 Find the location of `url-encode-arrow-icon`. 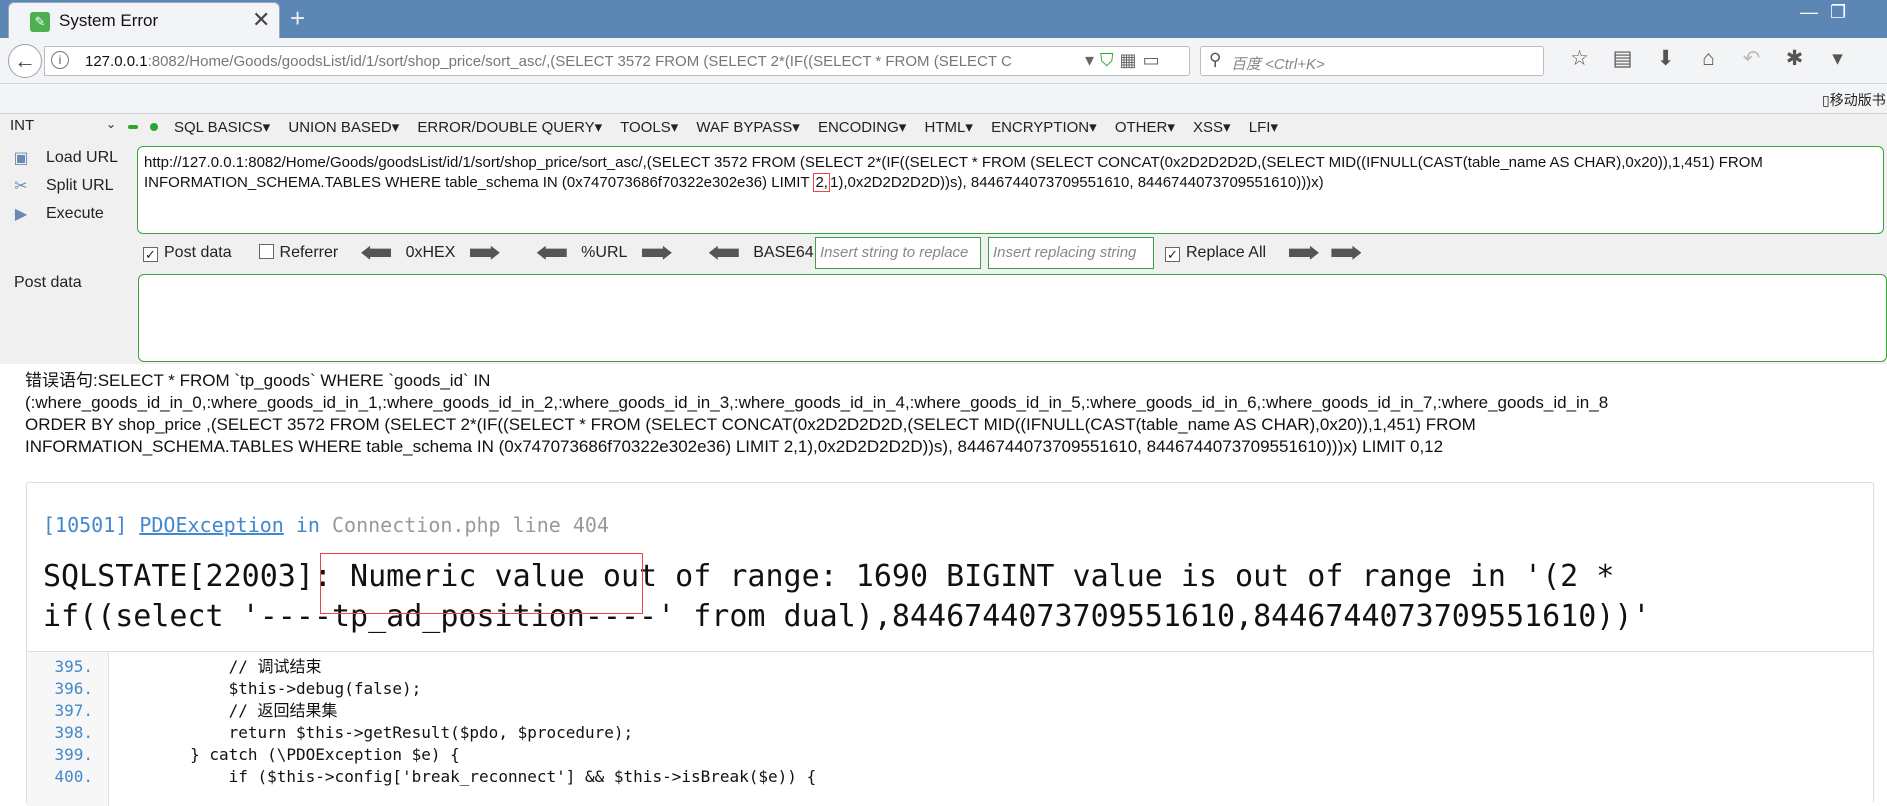

url-encode-arrow-icon is located at coordinates (656, 252).